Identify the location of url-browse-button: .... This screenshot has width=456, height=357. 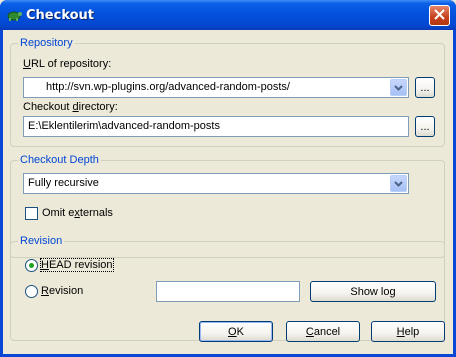
(425, 87).